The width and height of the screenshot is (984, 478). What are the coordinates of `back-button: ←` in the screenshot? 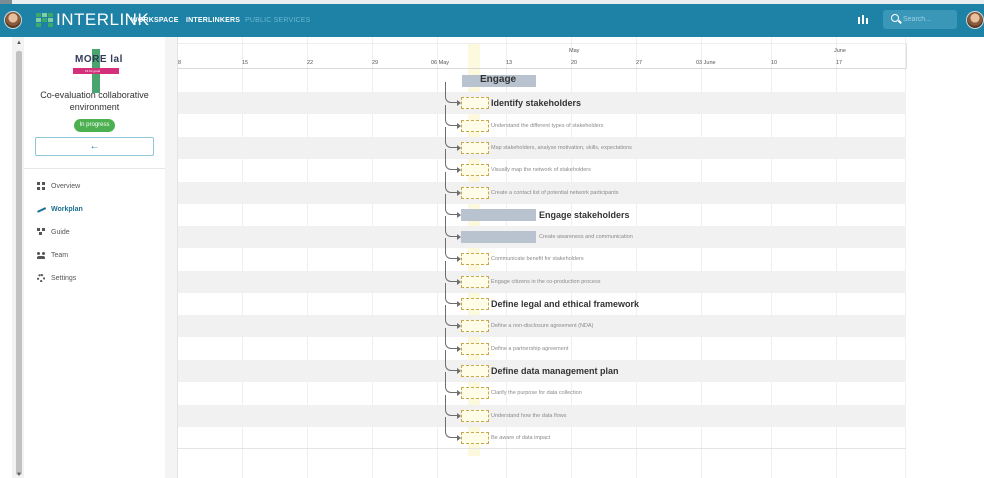 It's located at (94, 146).